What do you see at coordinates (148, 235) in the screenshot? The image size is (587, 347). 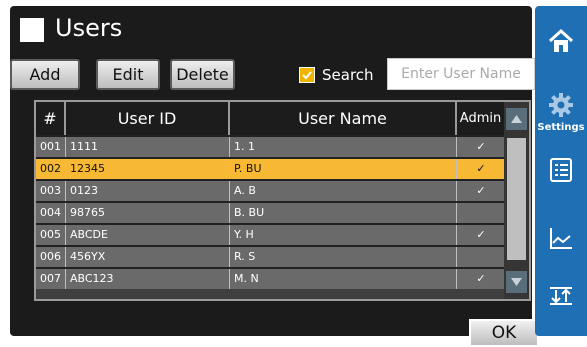 I see `cell-user-id: ABCDE` at bounding box center [148, 235].